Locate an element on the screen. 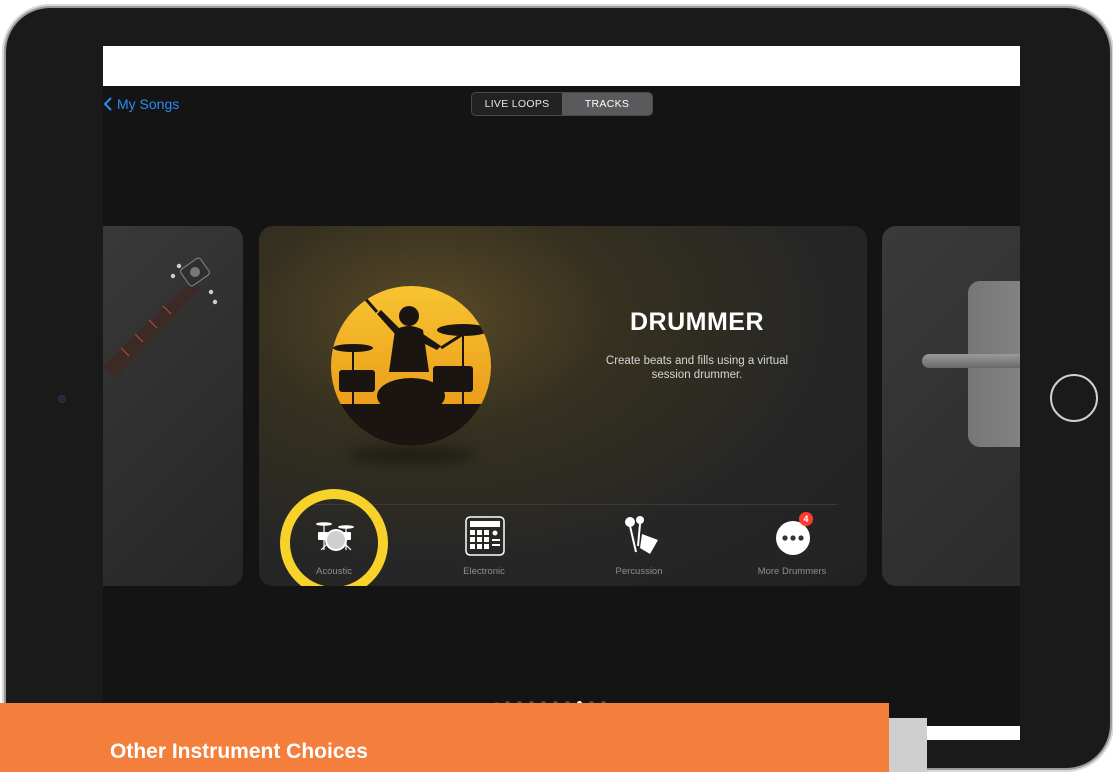  screen-strip is located at coordinates (971, 733).